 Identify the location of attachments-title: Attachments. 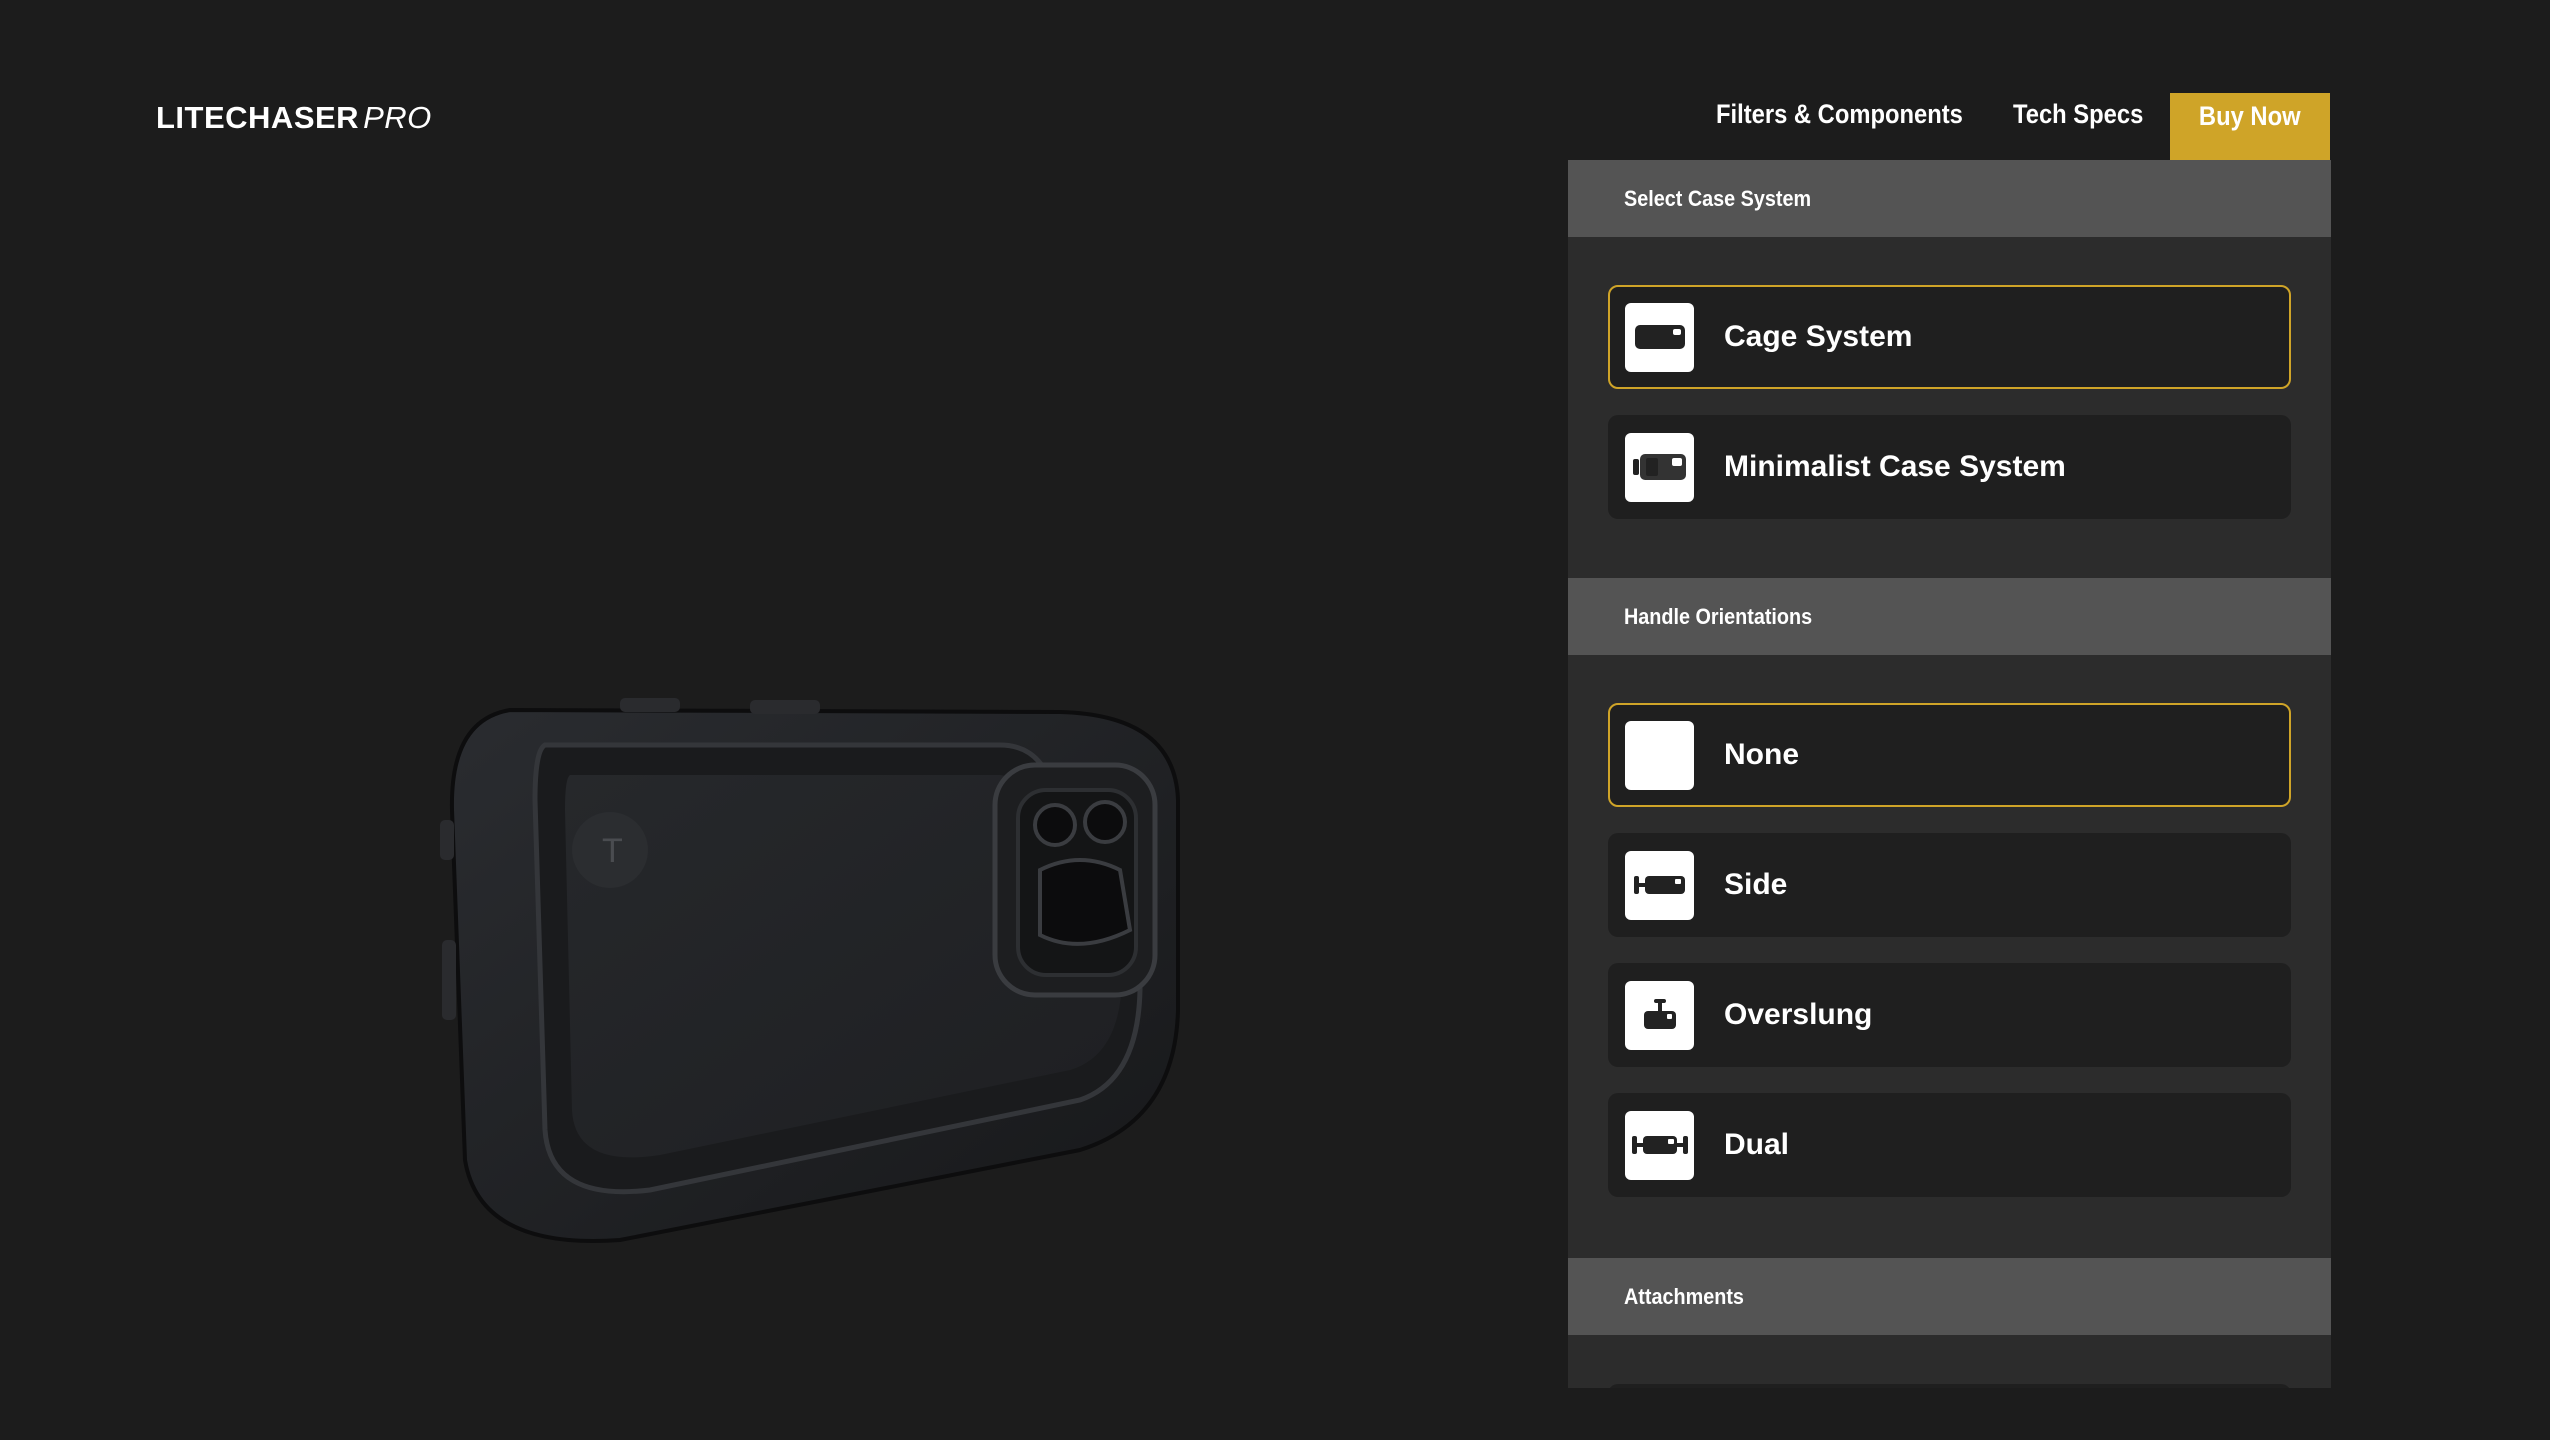
(1684, 1296).